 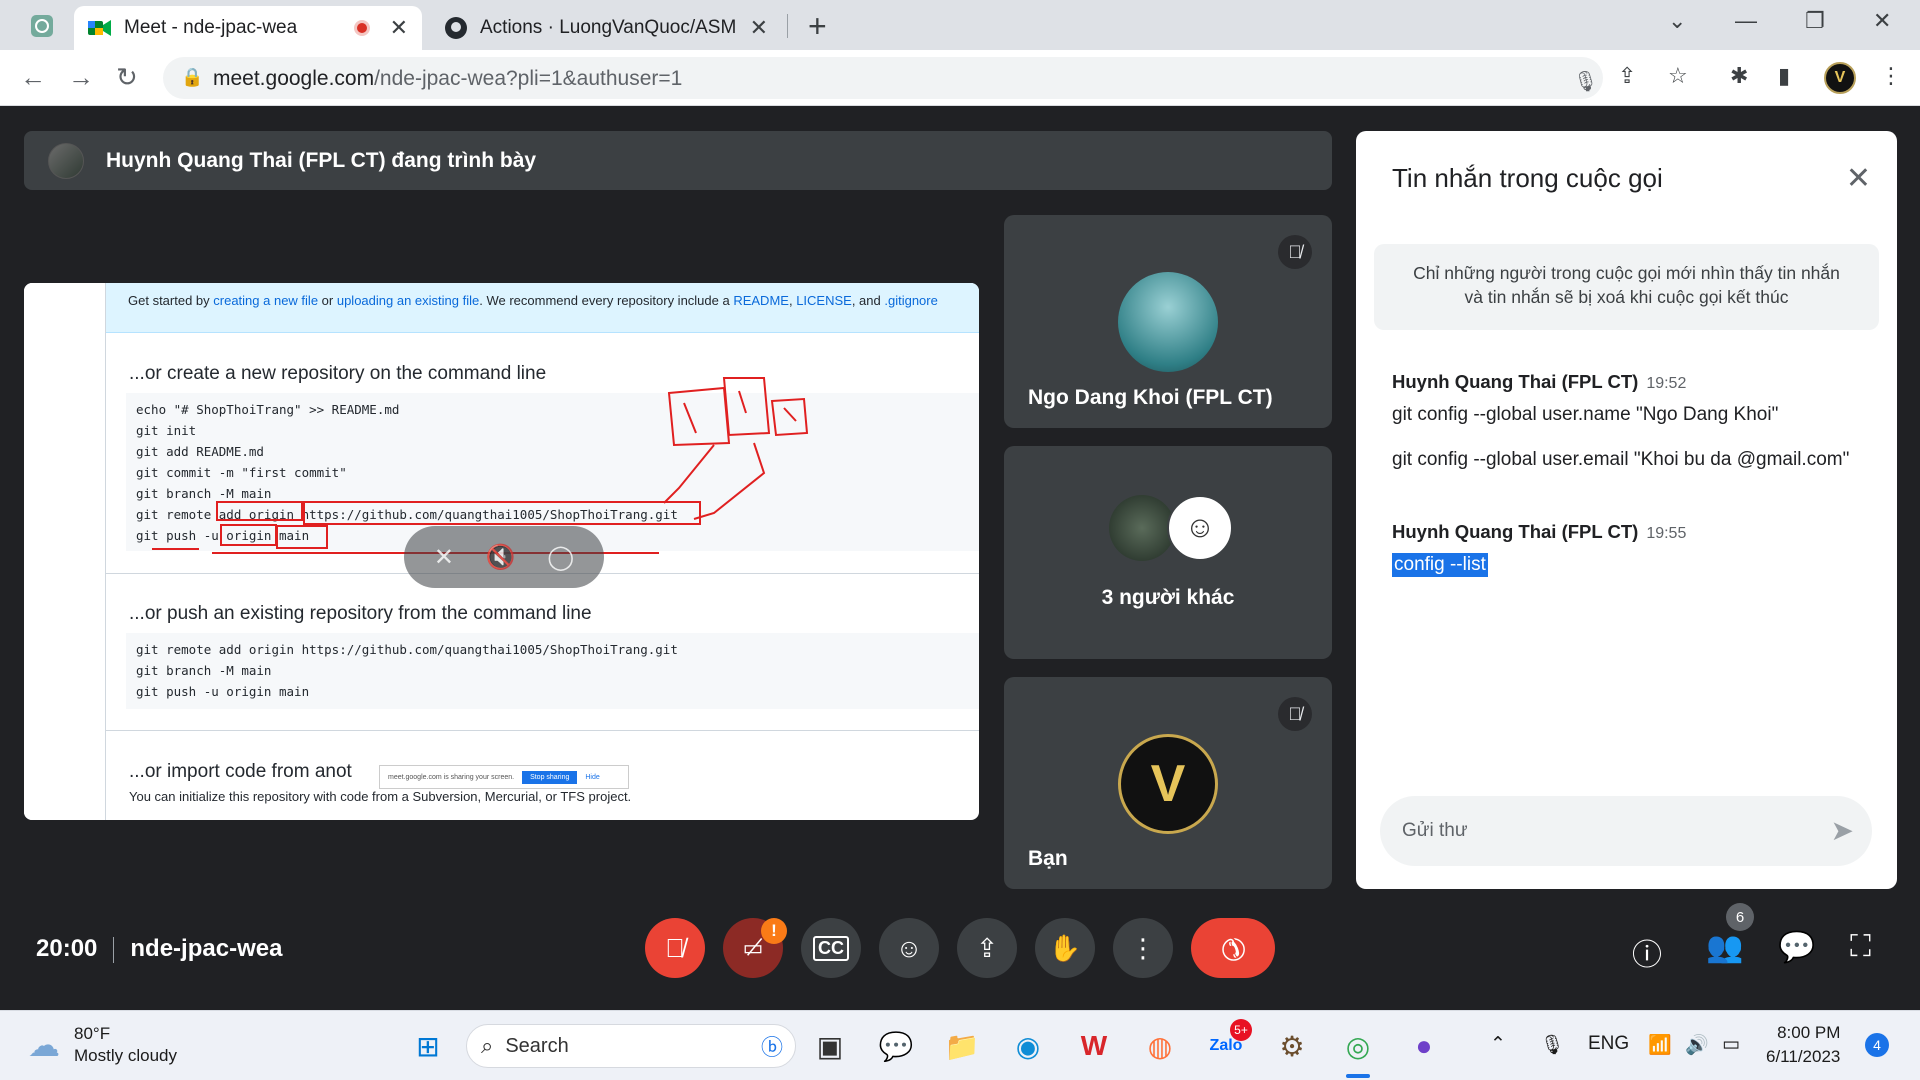 What do you see at coordinates (772, 1046) in the screenshot?
I see `bing-icon: ⓑ` at bounding box center [772, 1046].